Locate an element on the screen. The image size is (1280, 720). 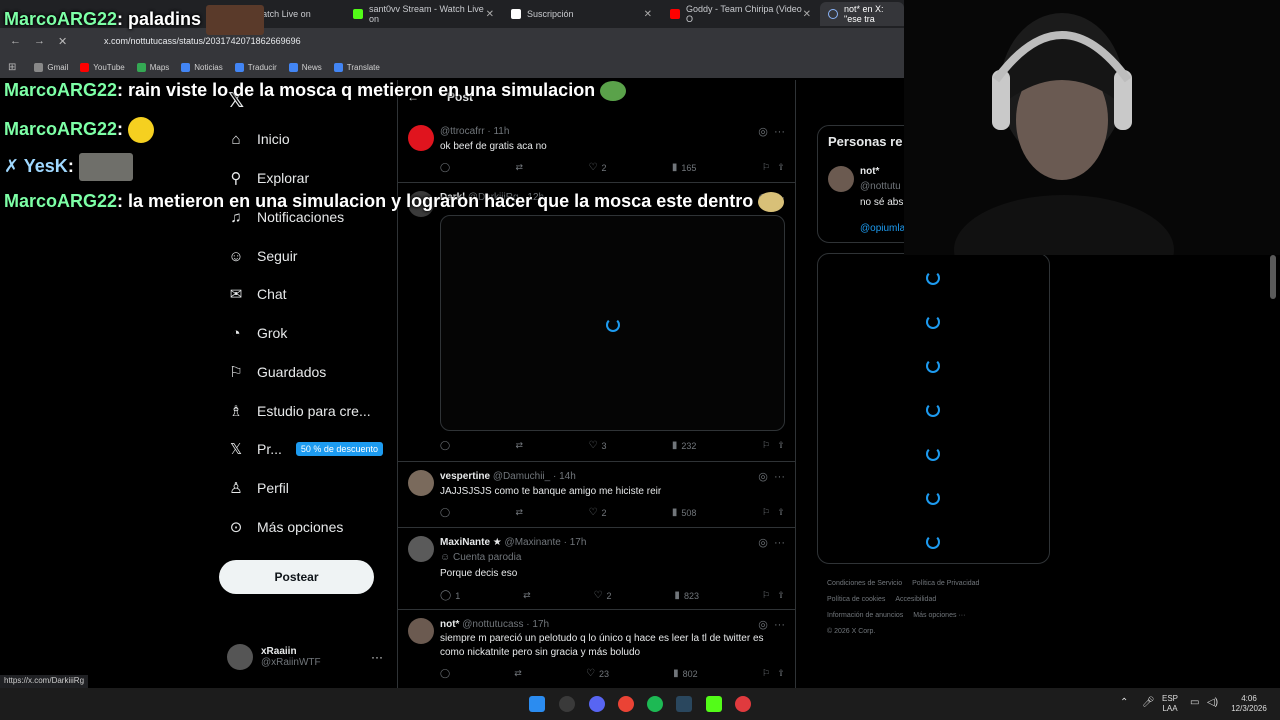
views-button: ▮ 165 is located at coordinates (684, 167).